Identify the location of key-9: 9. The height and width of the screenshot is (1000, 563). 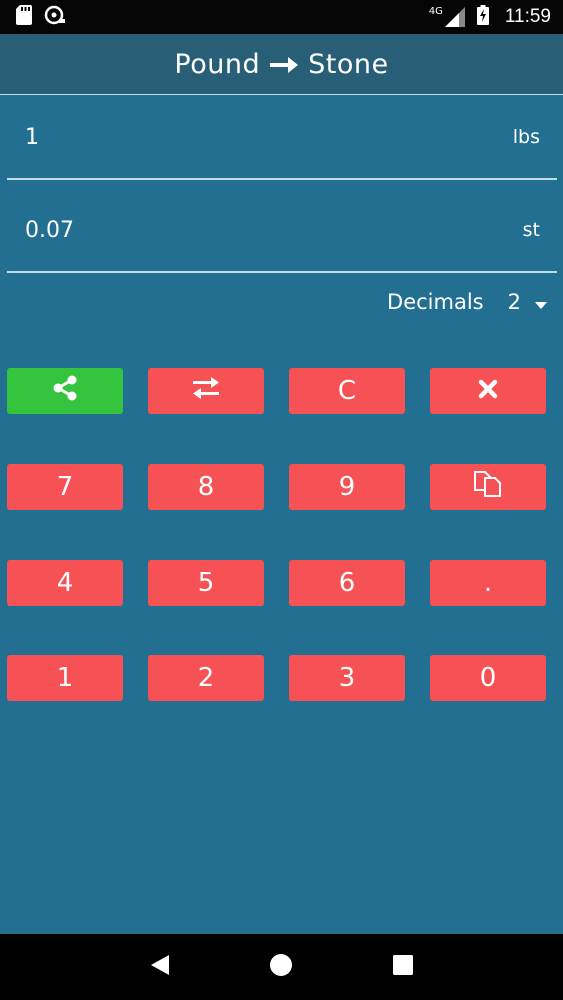
(347, 487).